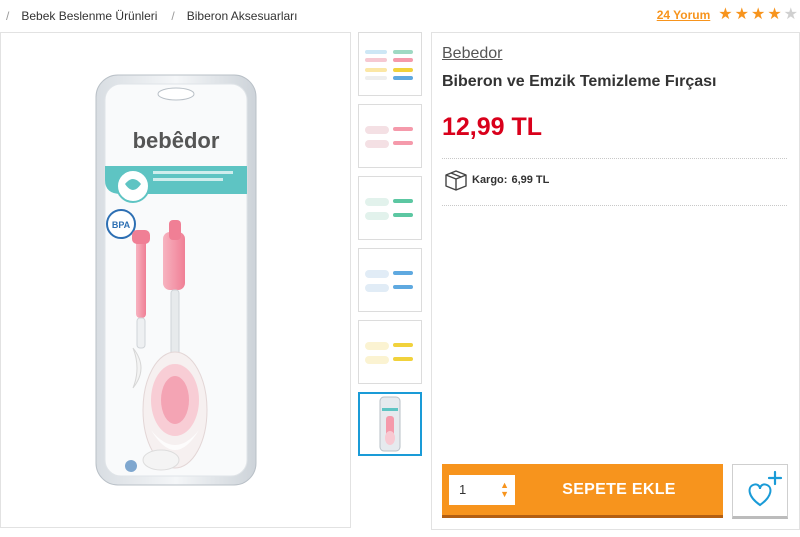 The width and height of the screenshot is (800, 537). What do you see at coordinates (472, 54) in the screenshot?
I see `brand-link: Bebedor` at bounding box center [472, 54].